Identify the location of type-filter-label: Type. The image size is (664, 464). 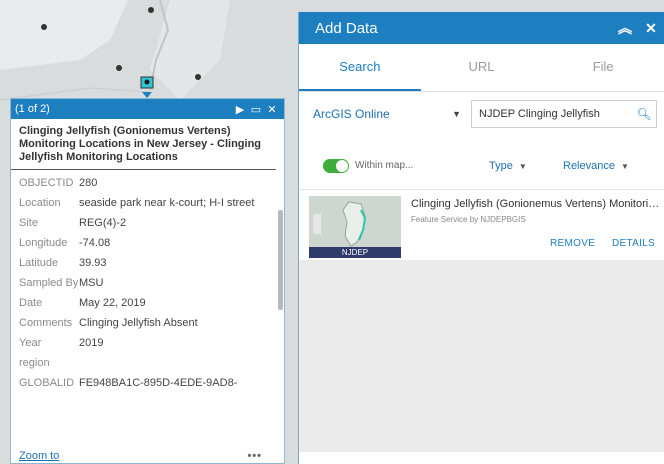
(501, 165).